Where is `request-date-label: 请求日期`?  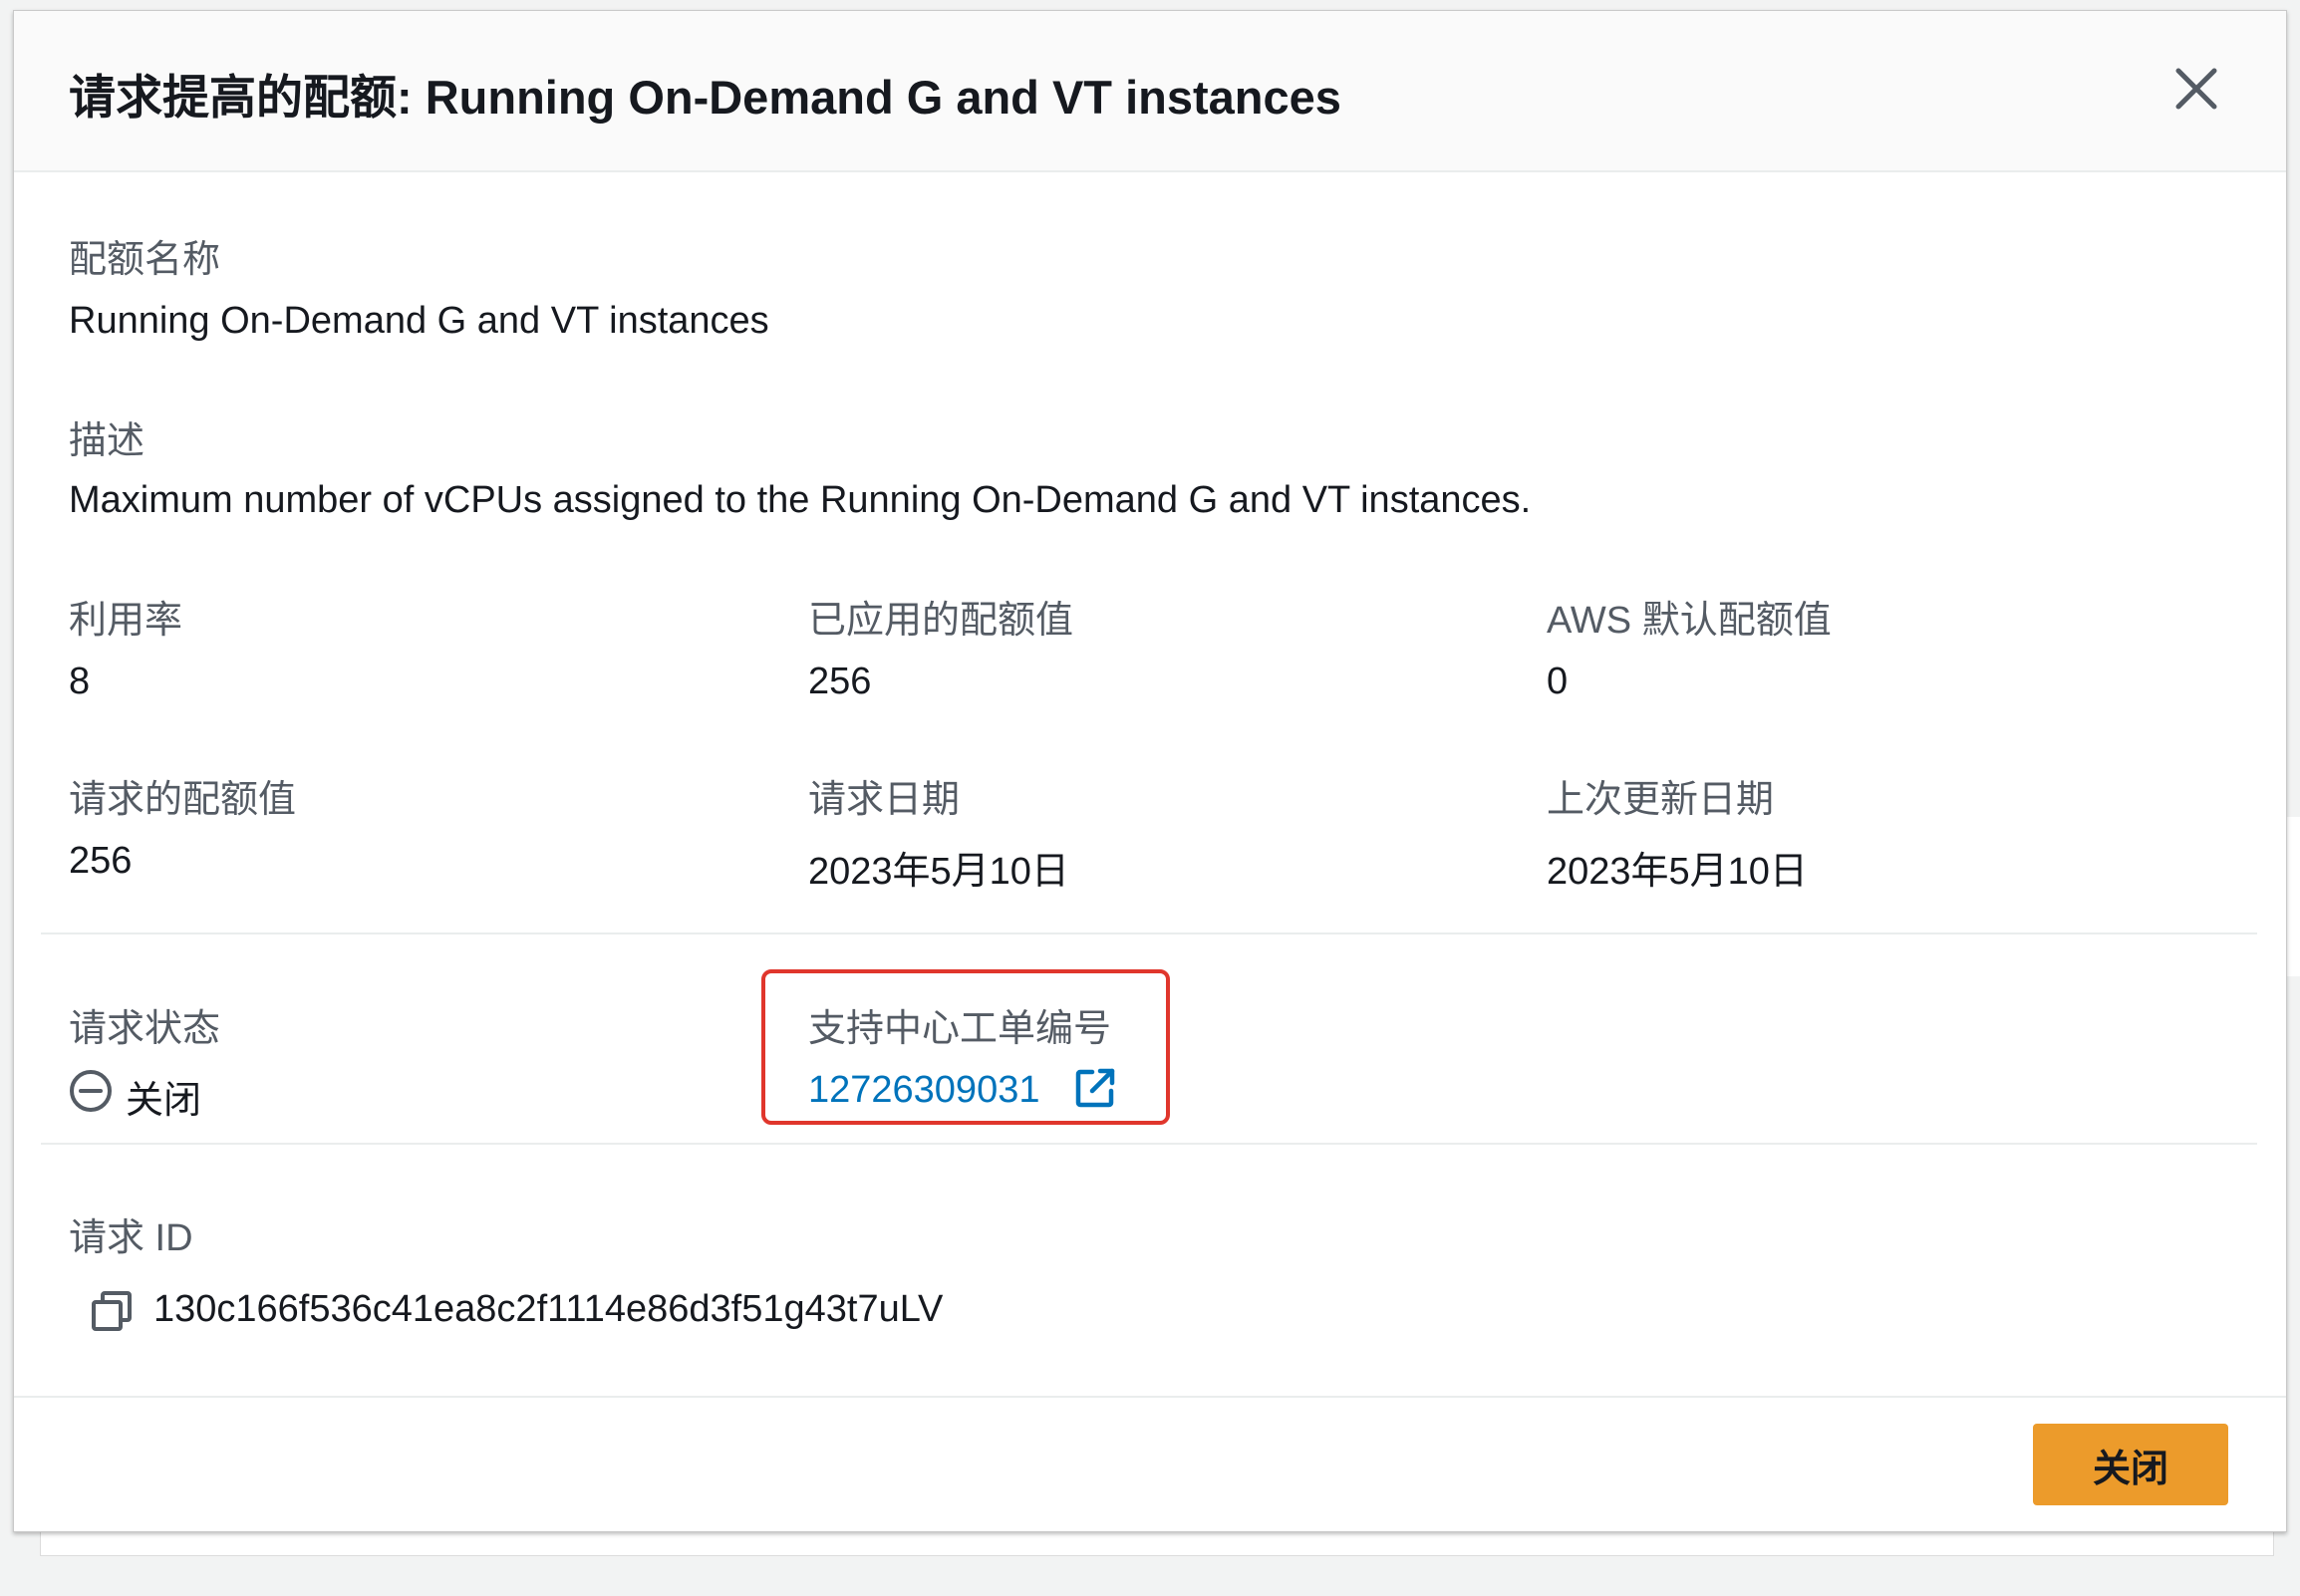 request-date-label: 请求日期 is located at coordinates (884, 800).